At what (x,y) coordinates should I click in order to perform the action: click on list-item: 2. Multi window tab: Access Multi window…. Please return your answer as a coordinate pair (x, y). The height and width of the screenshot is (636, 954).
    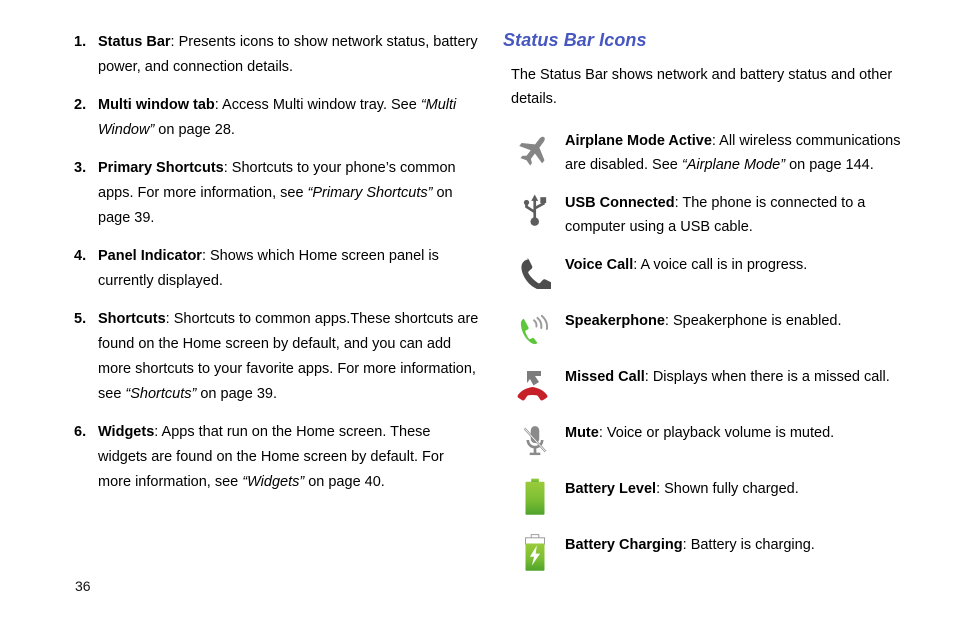
    Looking at the image, I should click on (274, 118).